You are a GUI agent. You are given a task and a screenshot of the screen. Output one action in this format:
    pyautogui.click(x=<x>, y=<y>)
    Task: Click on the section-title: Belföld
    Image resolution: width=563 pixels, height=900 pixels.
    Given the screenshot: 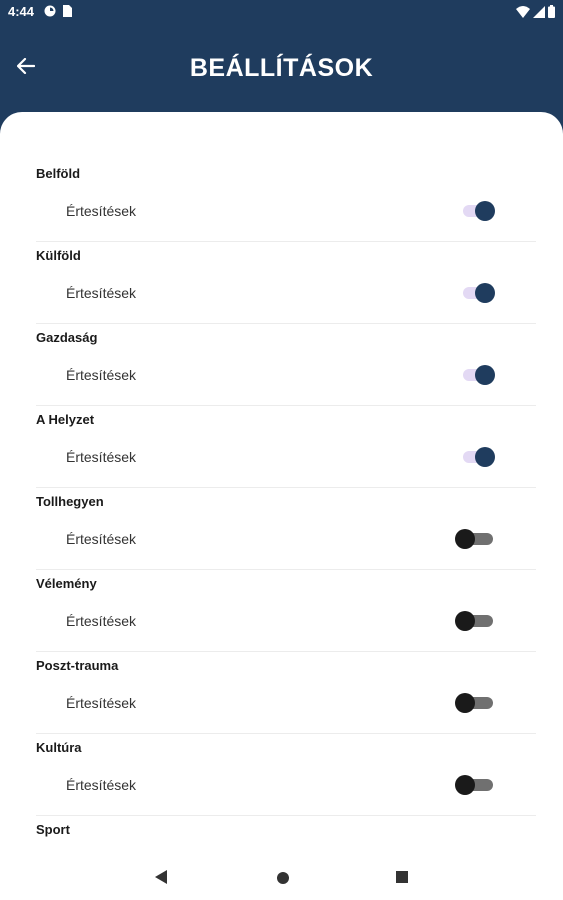 What is the action you would take?
    pyautogui.click(x=58, y=173)
    